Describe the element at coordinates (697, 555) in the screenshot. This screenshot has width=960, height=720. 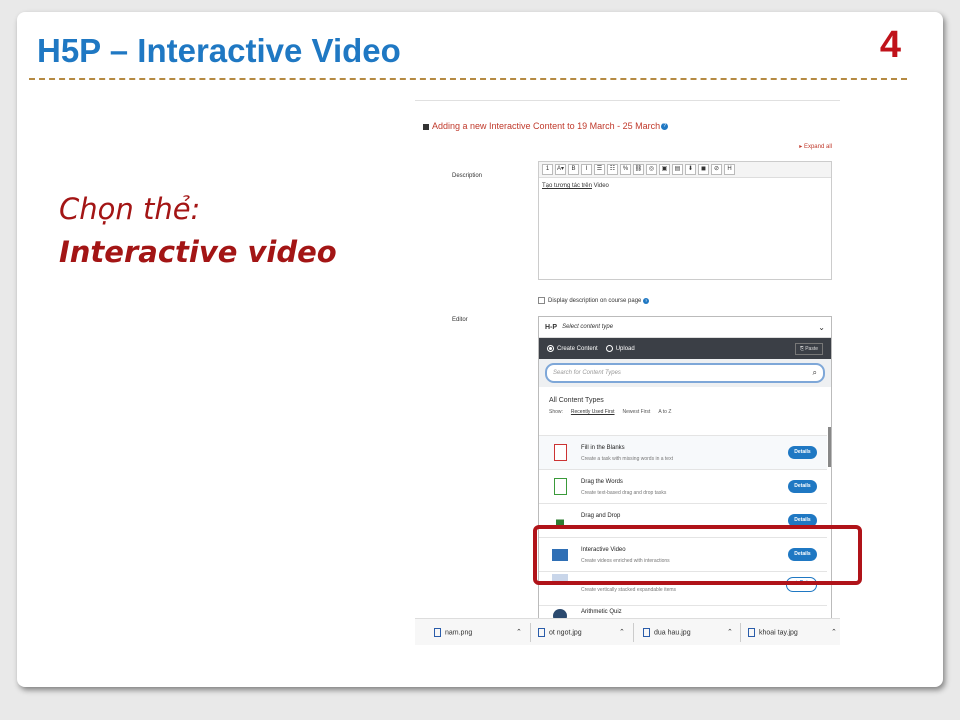
I see `highlight-box` at that location.